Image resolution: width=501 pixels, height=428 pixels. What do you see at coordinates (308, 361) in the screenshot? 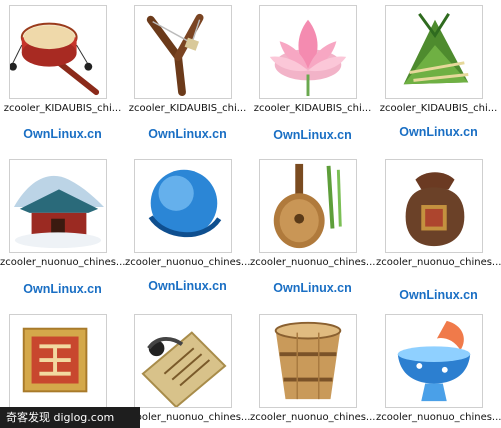
I see `bucket-icon` at bounding box center [308, 361].